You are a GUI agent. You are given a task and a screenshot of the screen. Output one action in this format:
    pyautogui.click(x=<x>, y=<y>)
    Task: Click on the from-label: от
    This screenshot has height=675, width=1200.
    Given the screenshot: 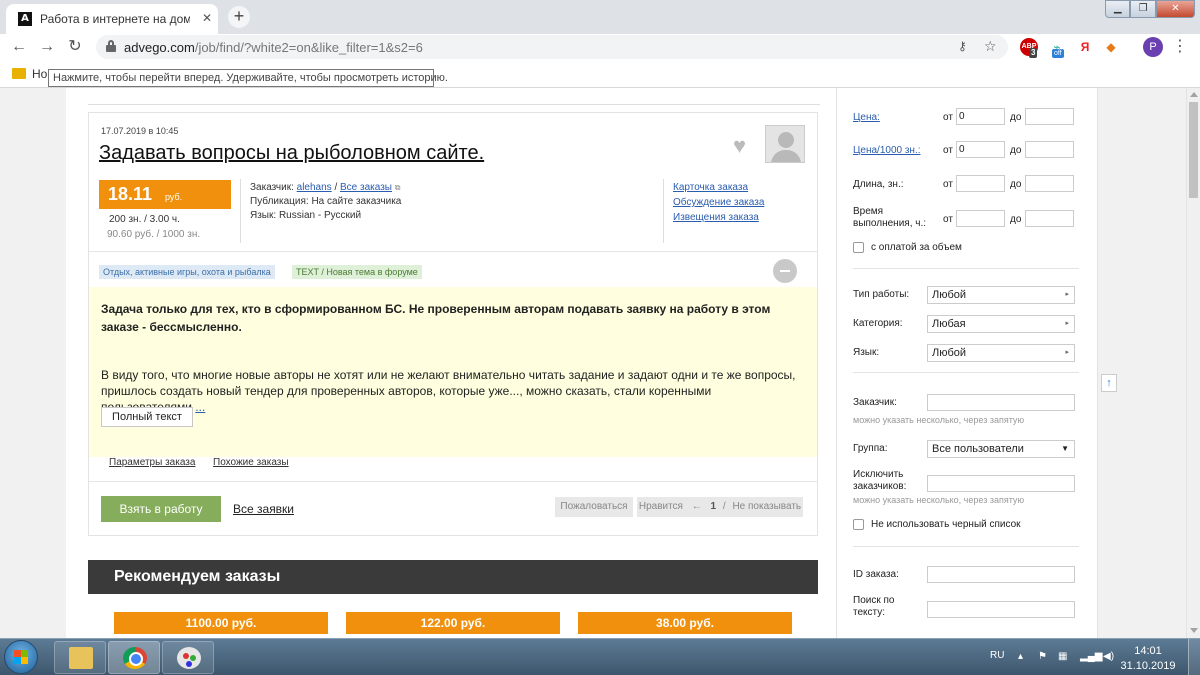 What is the action you would take?
    pyautogui.click(x=948, y=219)
    